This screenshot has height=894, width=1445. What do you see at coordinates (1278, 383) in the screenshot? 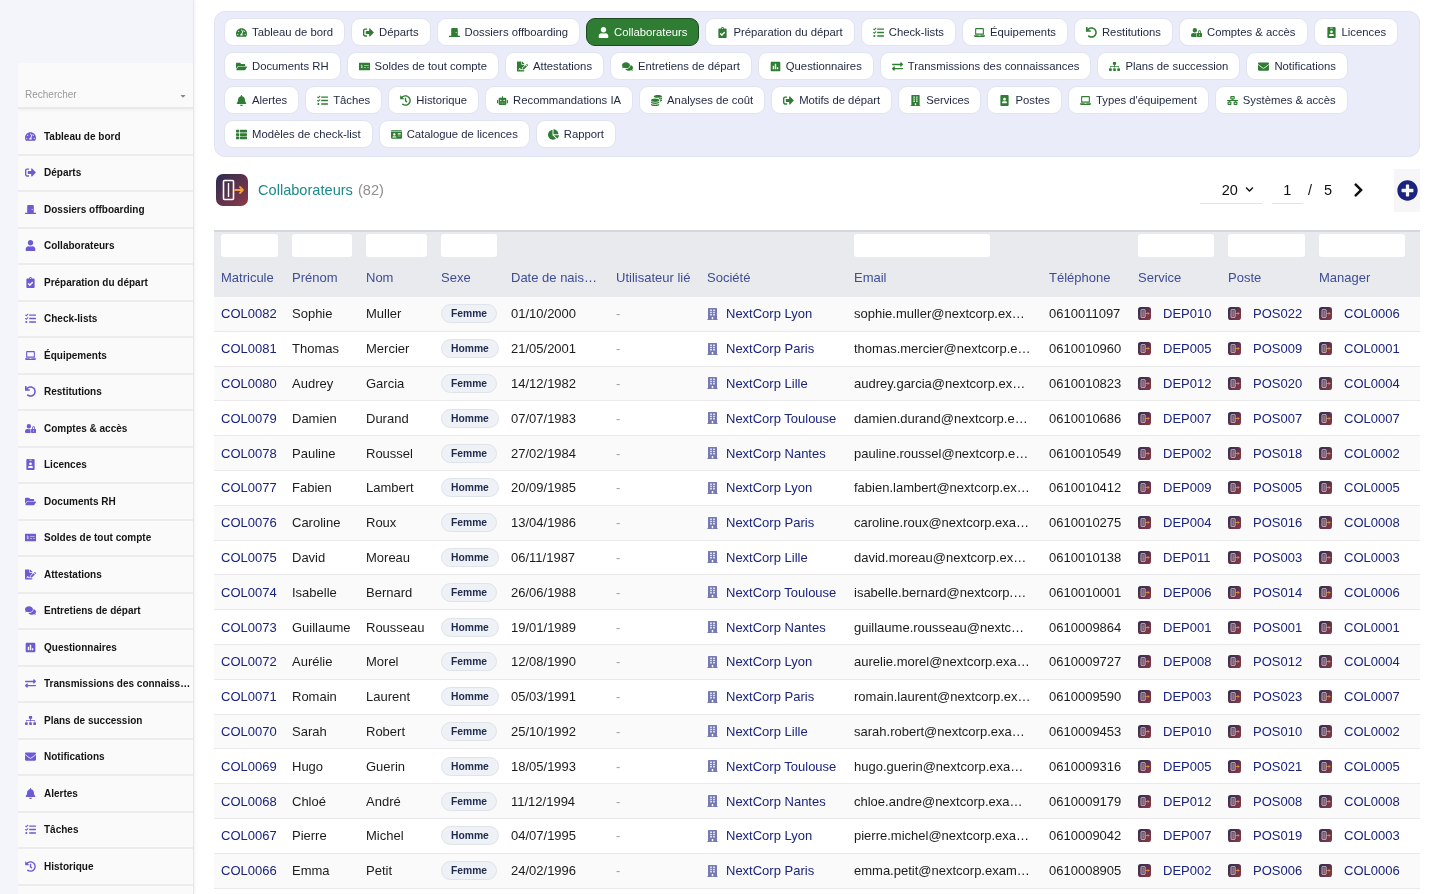
I see `reference-link: POS020` at bounding box center [1278, 383].